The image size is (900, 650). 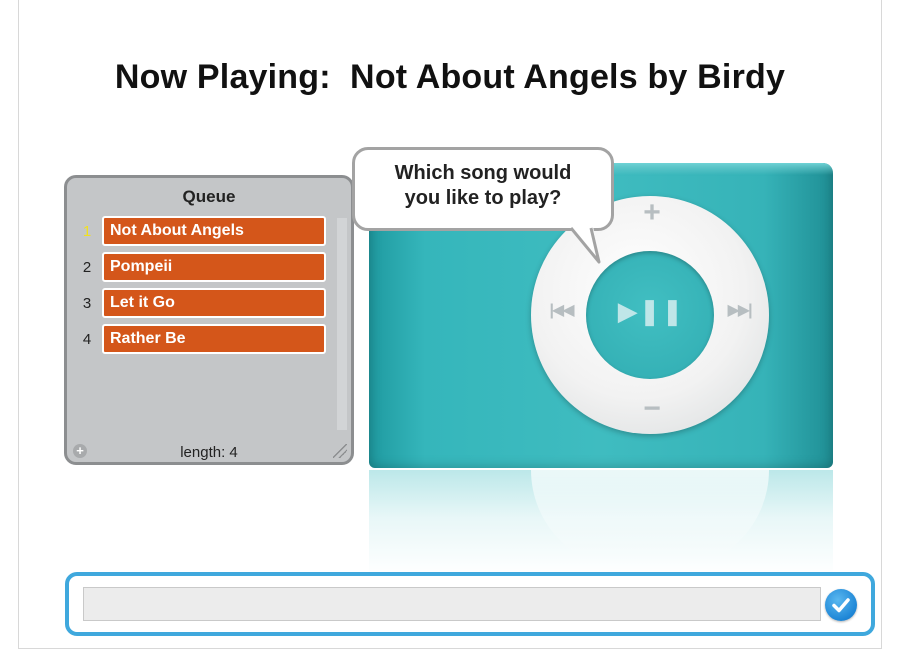 What do you see at coordinates (585, 245) in the screenshot?
I see `speech-bubble-tail` at bounding box center [585, 245].